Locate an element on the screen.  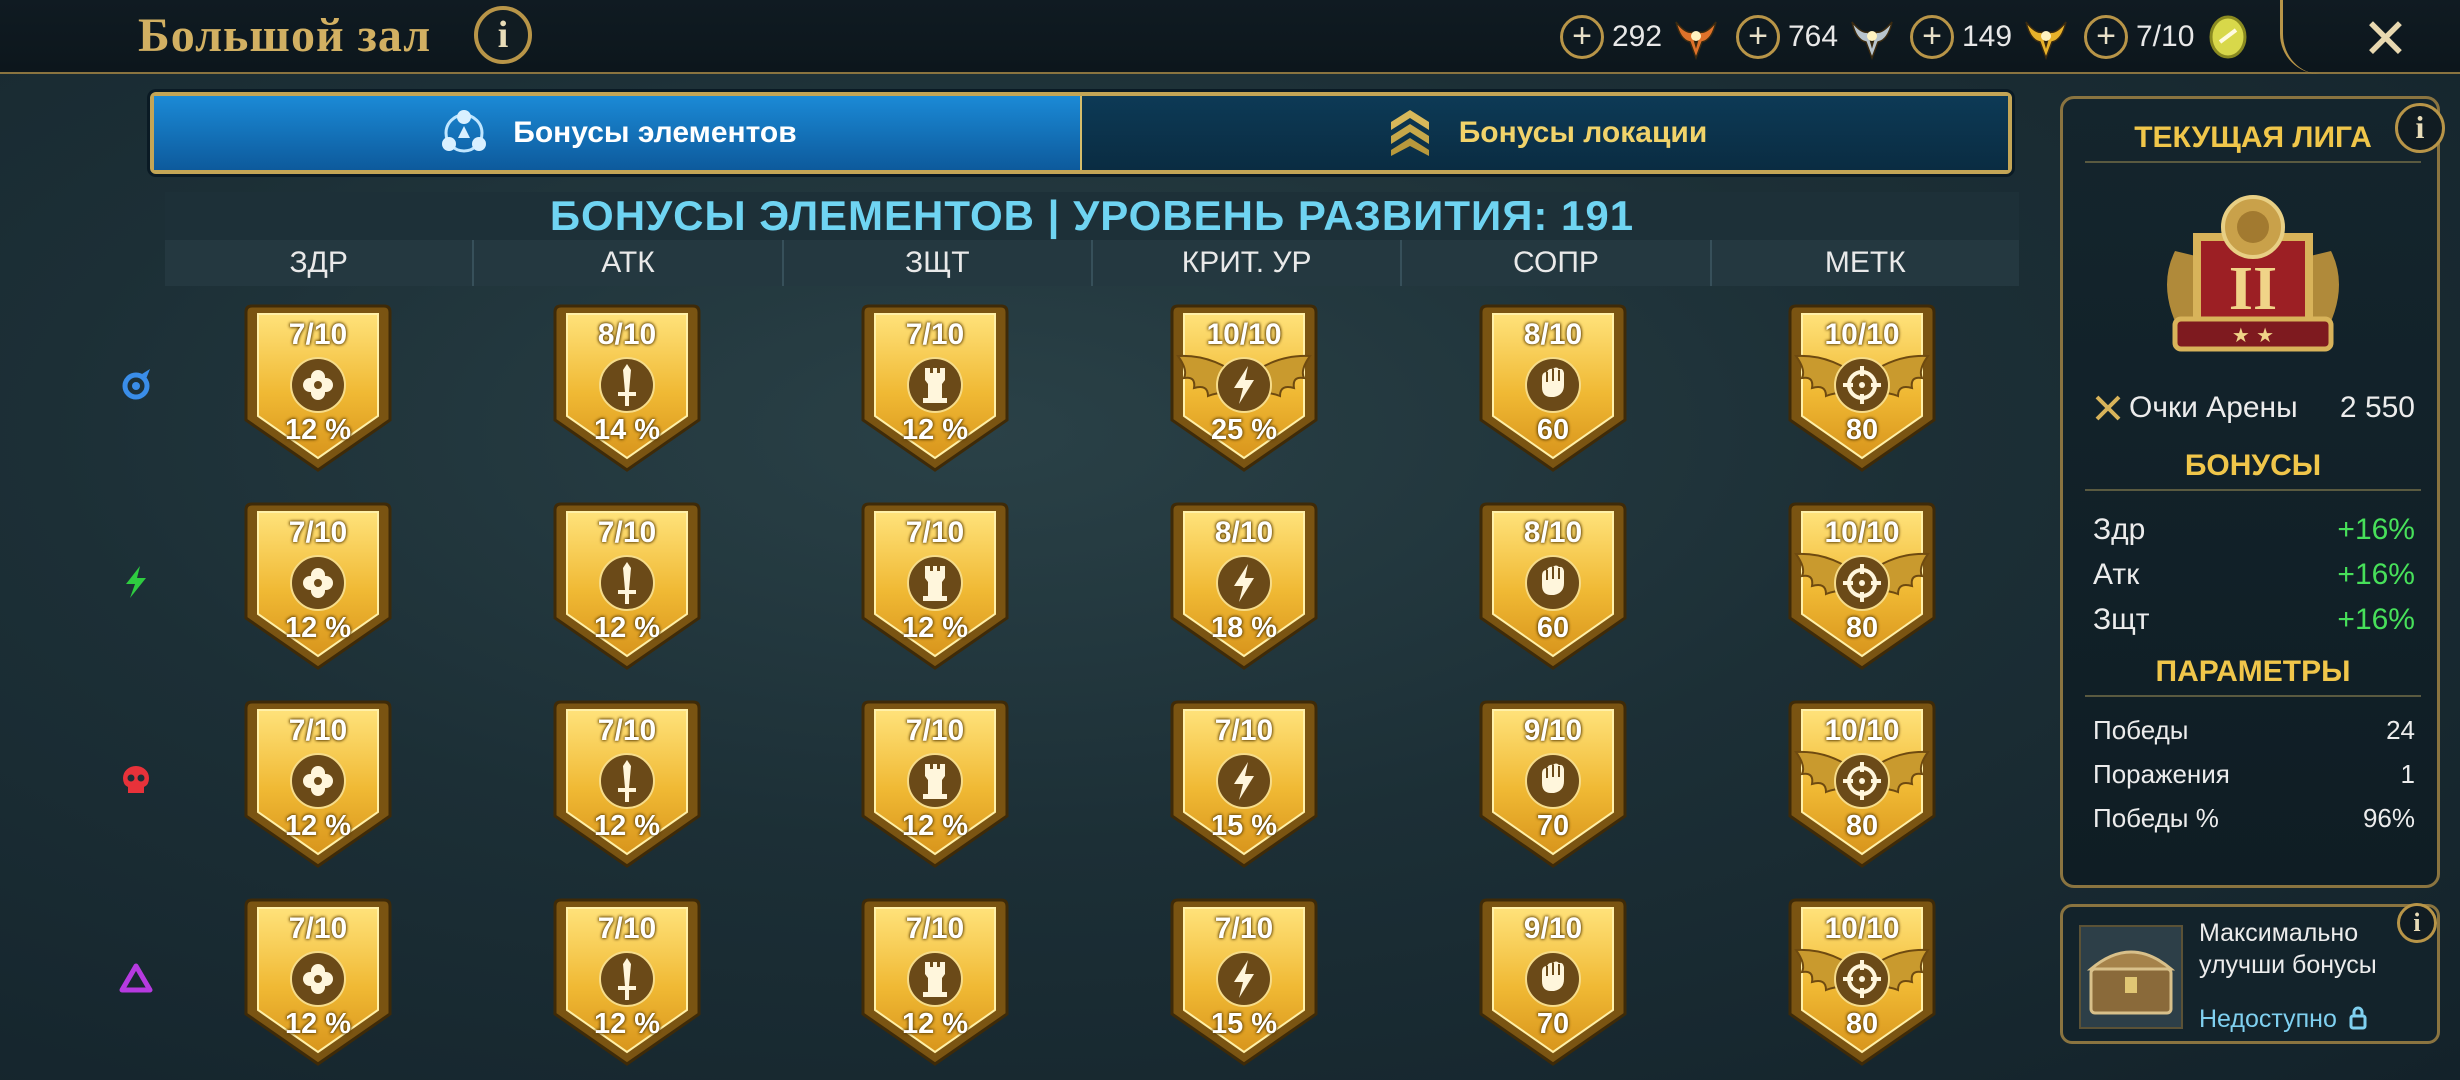
bonus-tabs: Бонусы элементов Бонусы локации is located at coordinates (1081, 133).